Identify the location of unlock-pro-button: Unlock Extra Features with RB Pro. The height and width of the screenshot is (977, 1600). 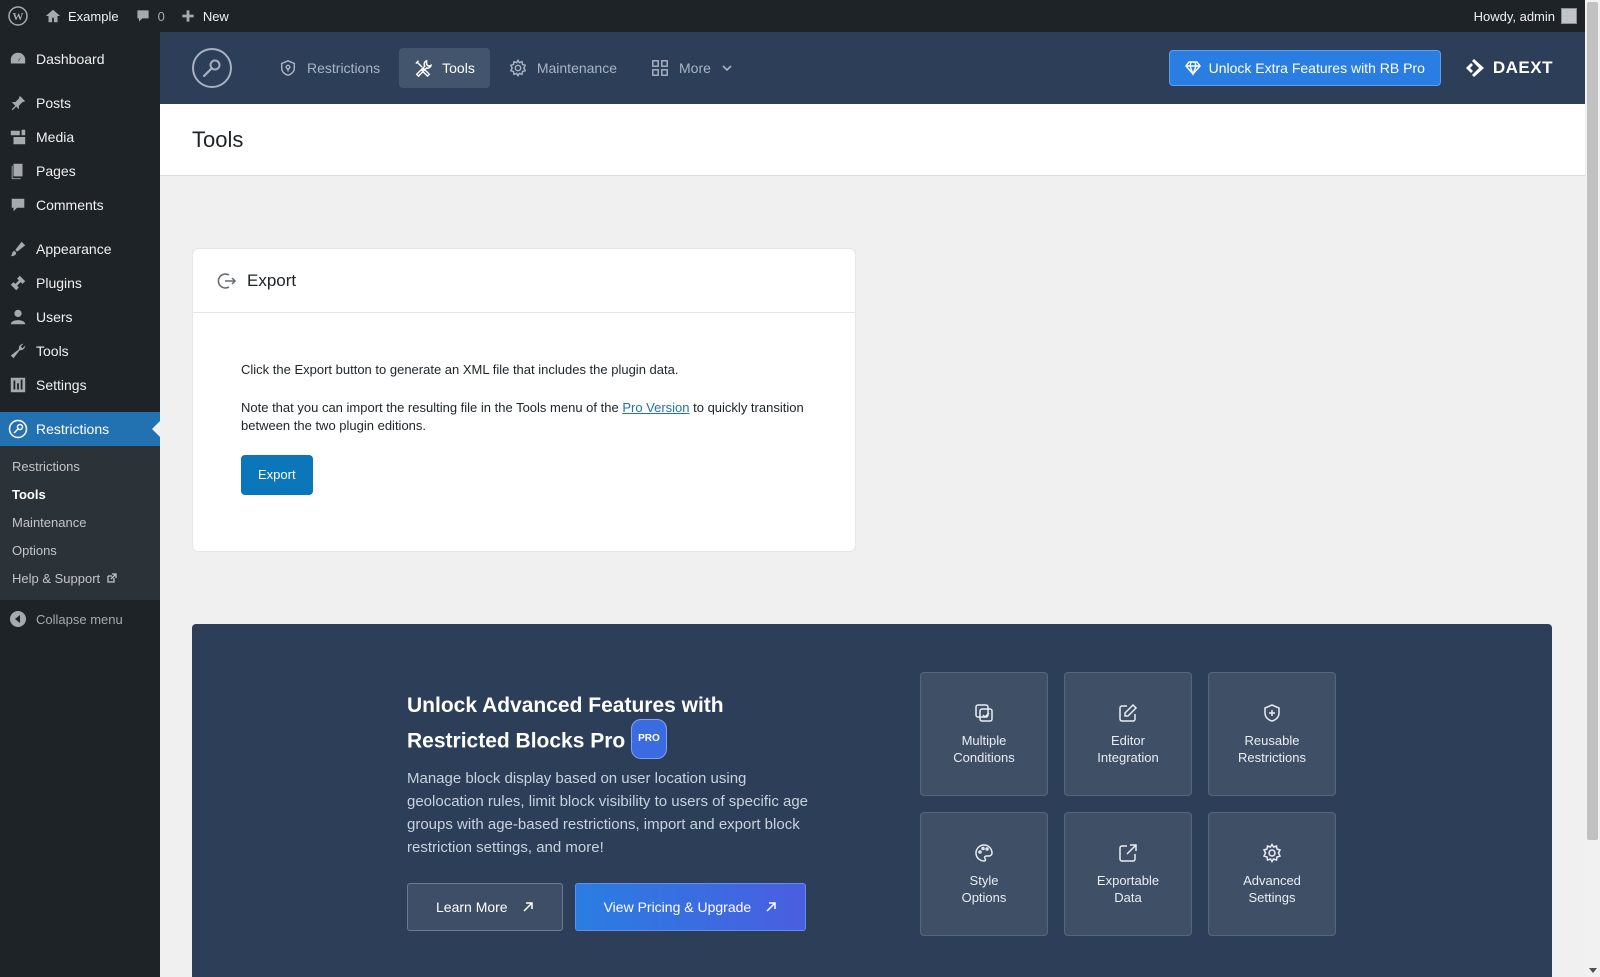
(1304, 68).